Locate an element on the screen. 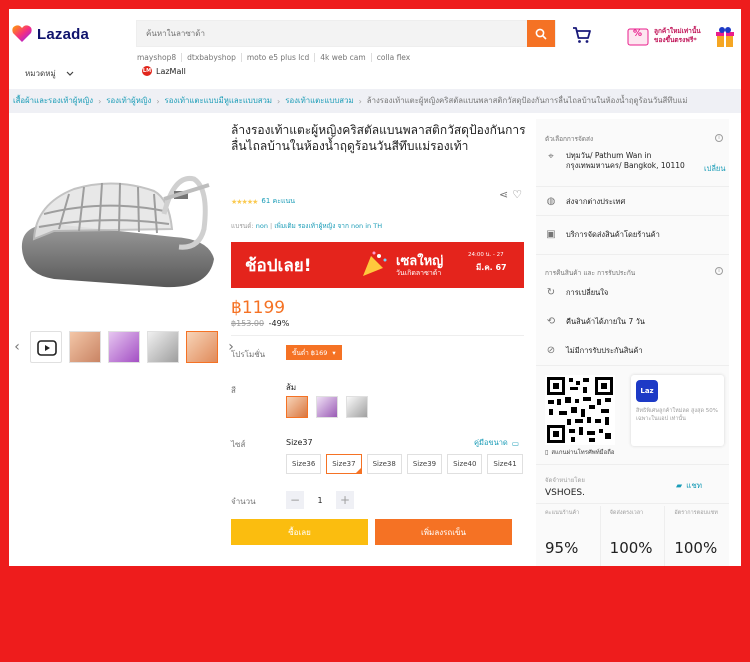  sandal-image is located at coordinates (118, 231).